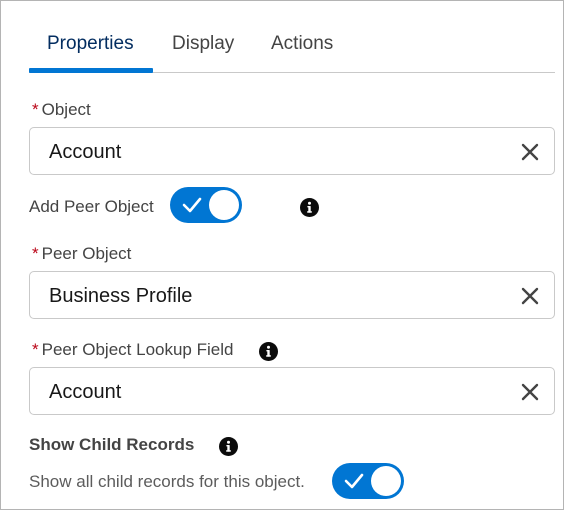 The height and width of the screenshot is (510, 564). I want to click on tab-properties: Properties, so click(90, 44).